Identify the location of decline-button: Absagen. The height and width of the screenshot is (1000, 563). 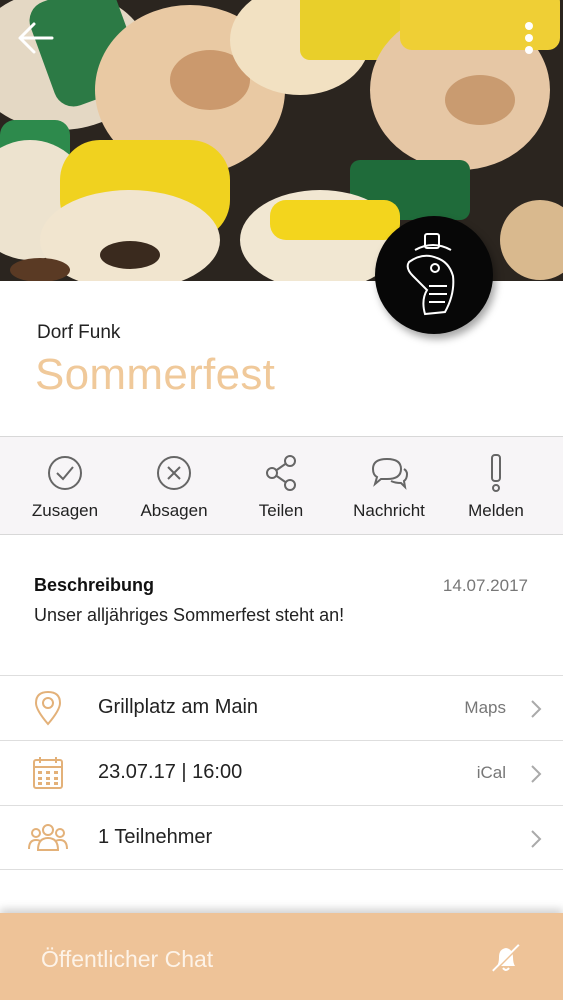
(174, 486).